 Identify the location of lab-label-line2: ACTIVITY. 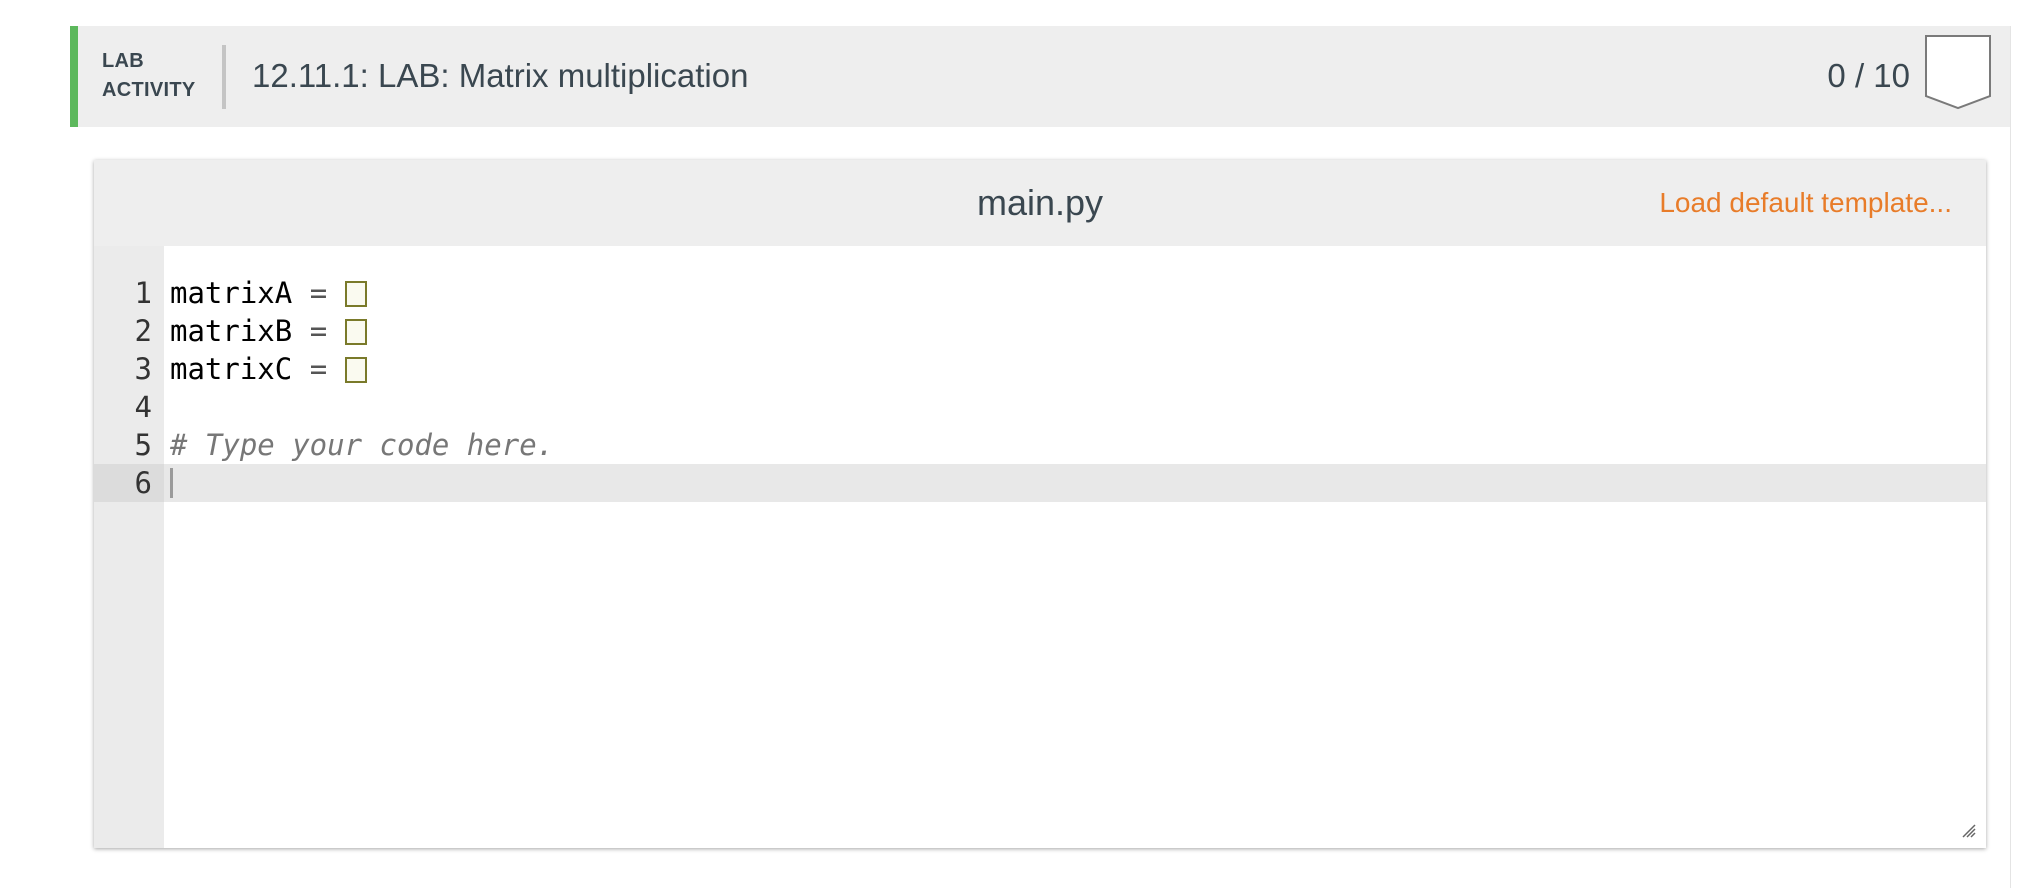
(149, 90).